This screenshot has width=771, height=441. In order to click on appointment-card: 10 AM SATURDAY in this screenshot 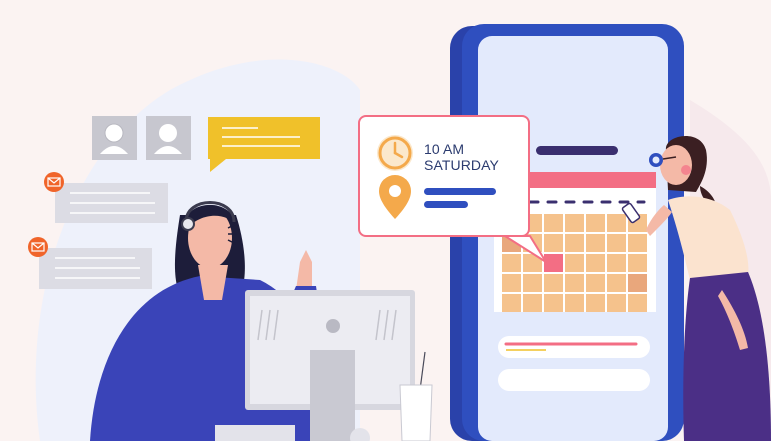, I will do `click(444, 176)`.